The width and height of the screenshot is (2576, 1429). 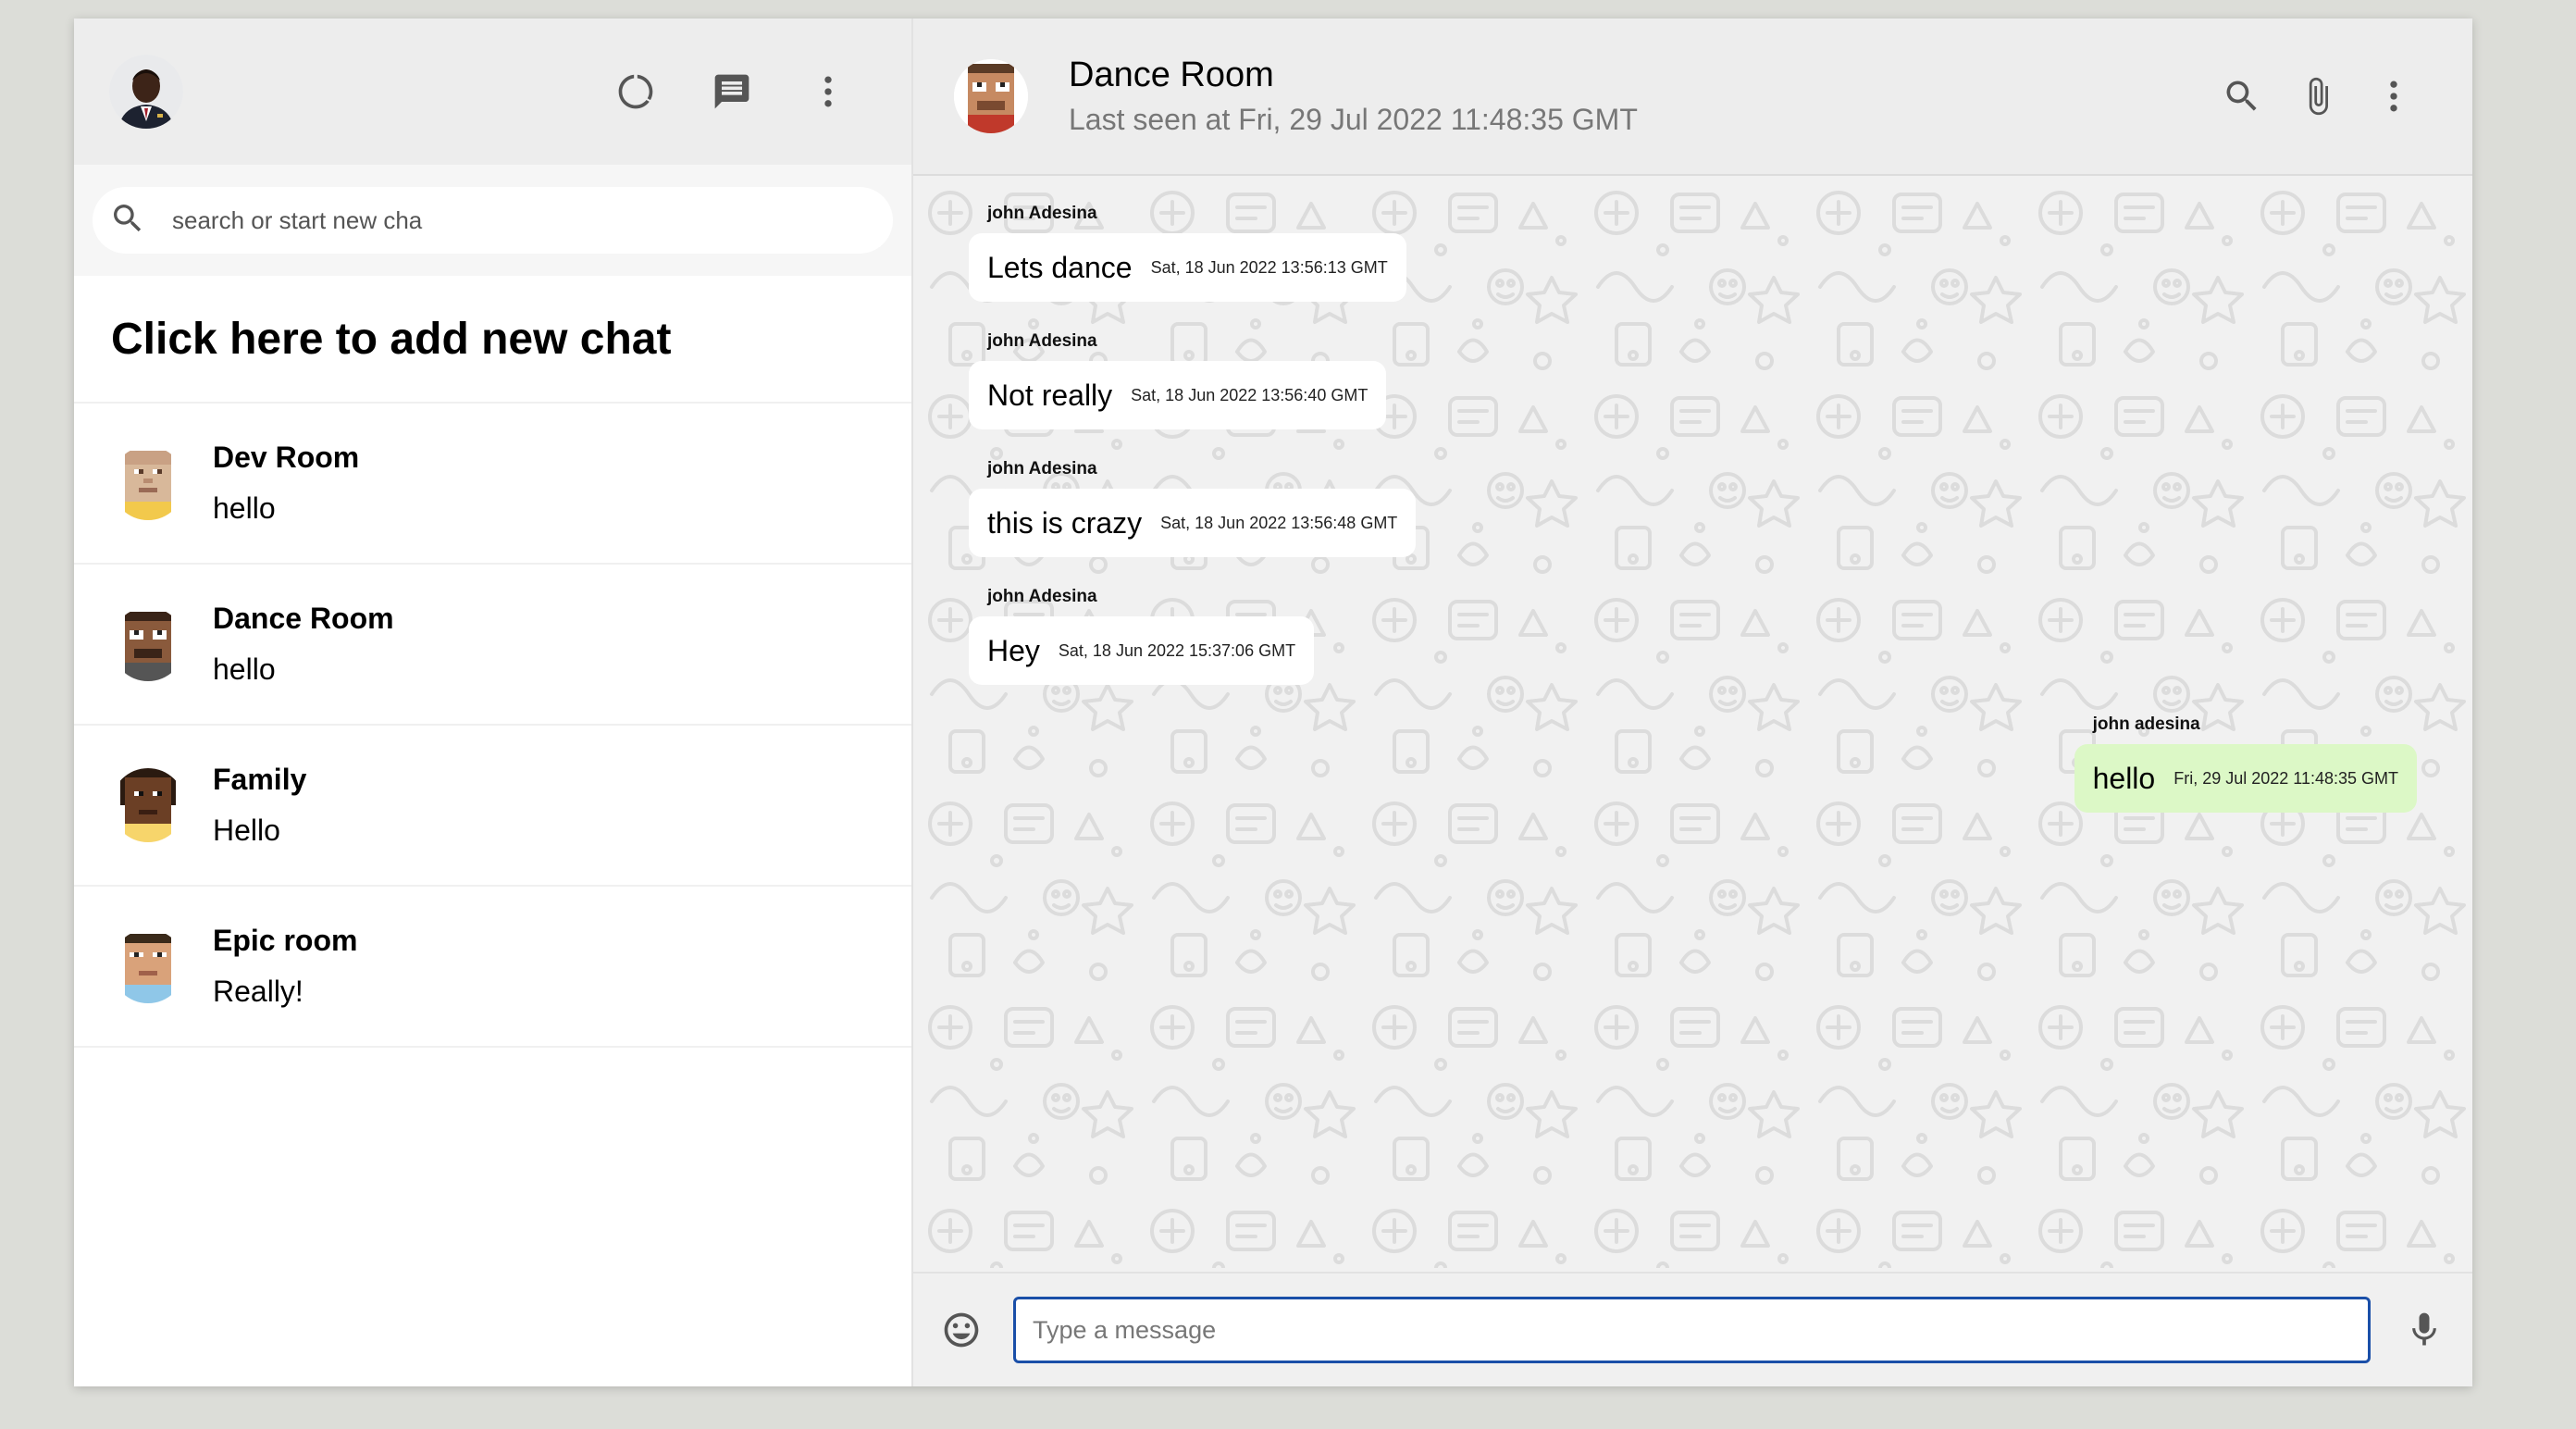 I want to click on sidebar-header-icons, so click(x=732, y=91).